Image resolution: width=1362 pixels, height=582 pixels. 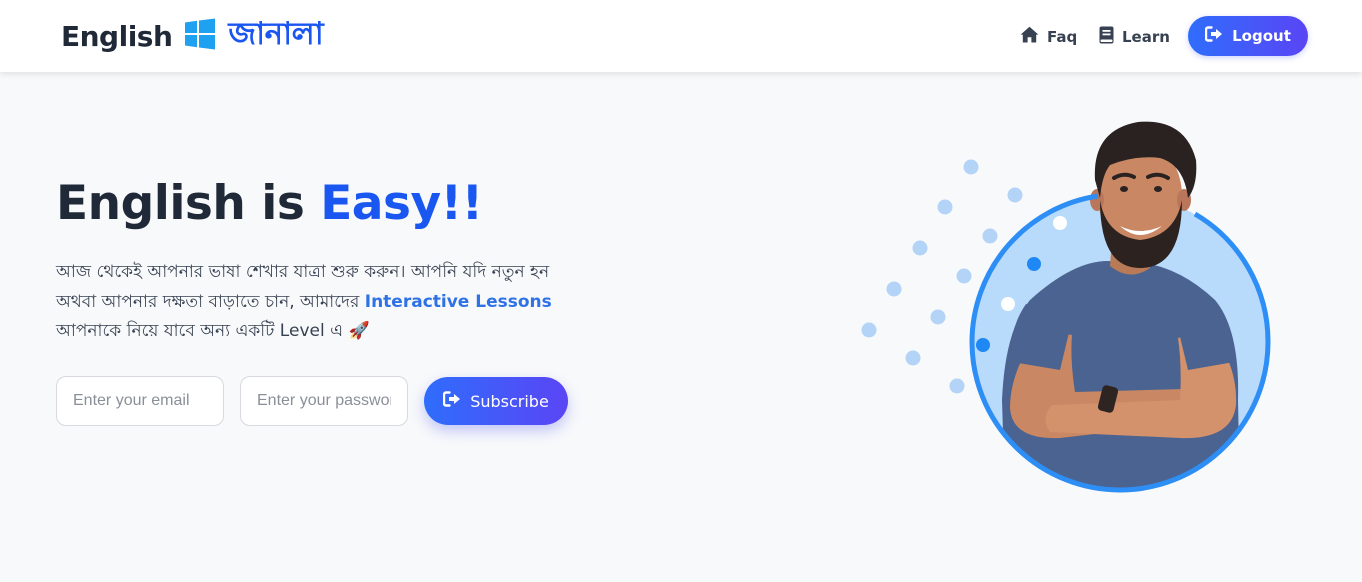 I want to click on email-input, so click(x=140, y=401).